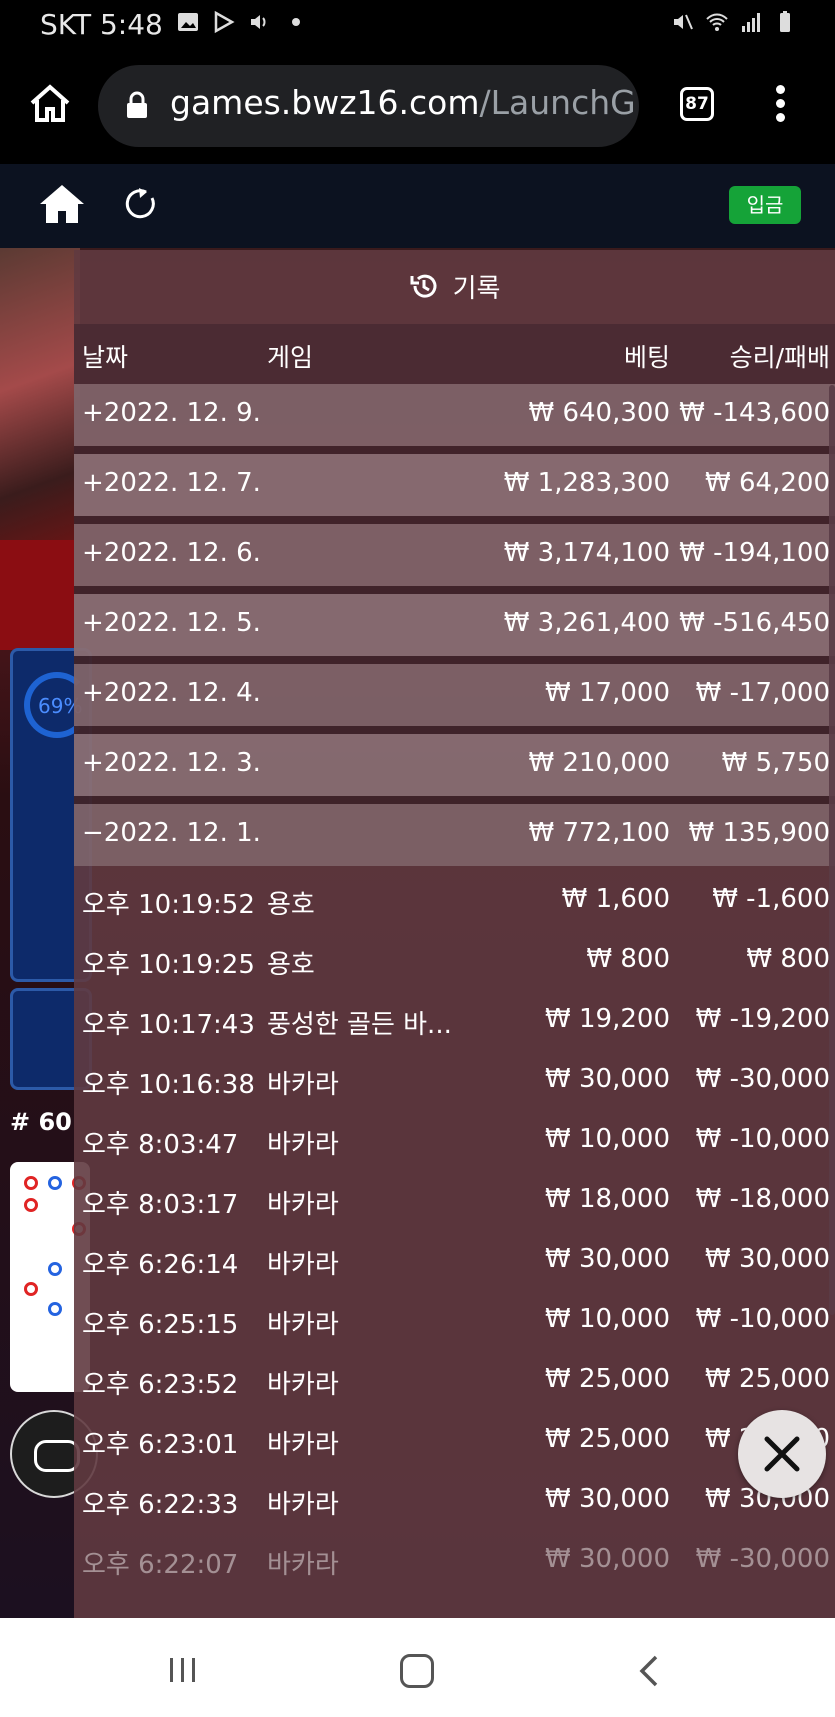  What do you see at coordinates (454, 1200) in the screenshot?
I see `entry-row: 오후 8:03:17 바카라 ₩ 18,000 ₩ -18,000` at bounding box center [454, 1200].